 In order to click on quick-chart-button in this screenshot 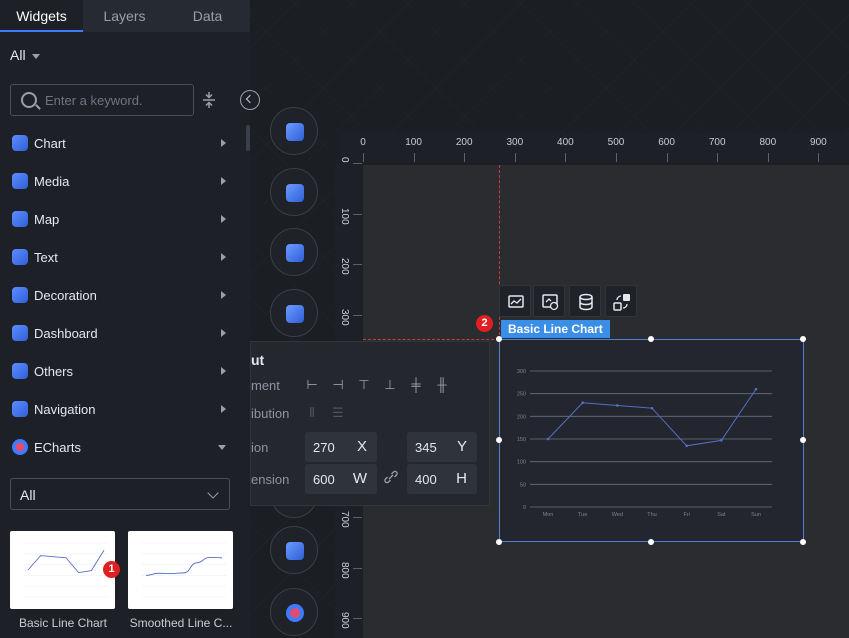, I will do `click(294, 131)`.